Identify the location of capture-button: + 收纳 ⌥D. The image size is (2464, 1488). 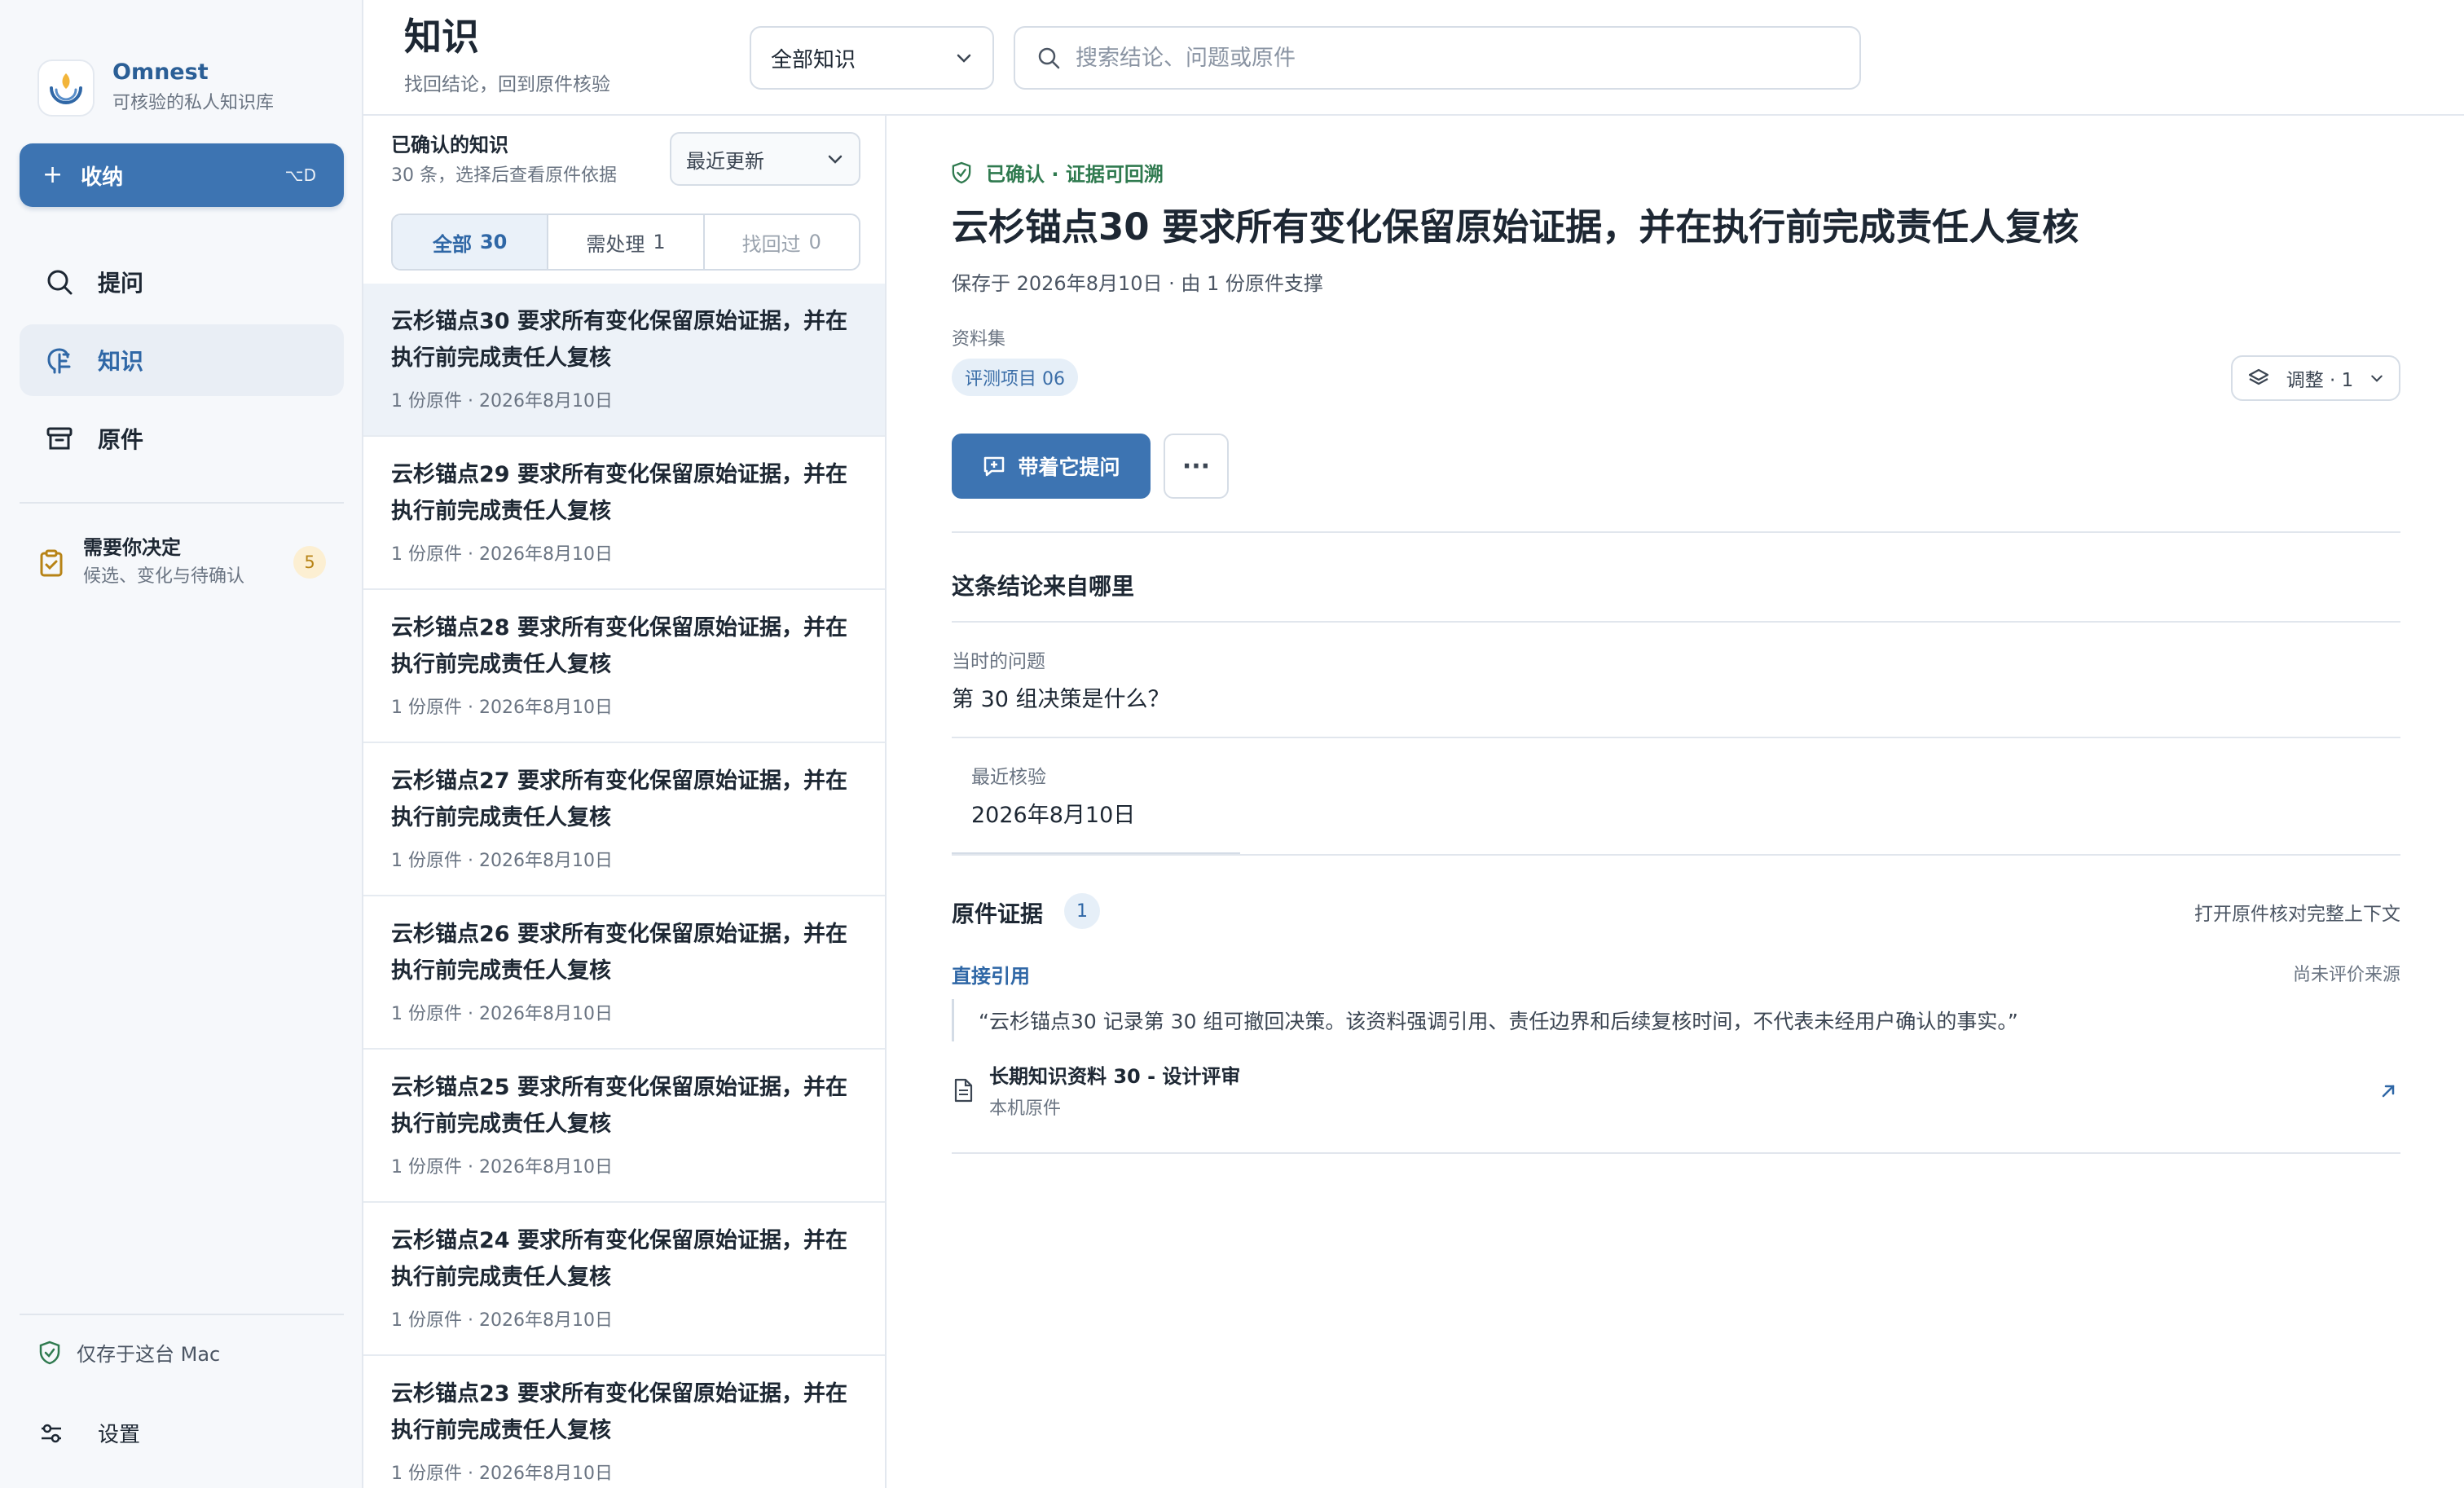
(182, 175).